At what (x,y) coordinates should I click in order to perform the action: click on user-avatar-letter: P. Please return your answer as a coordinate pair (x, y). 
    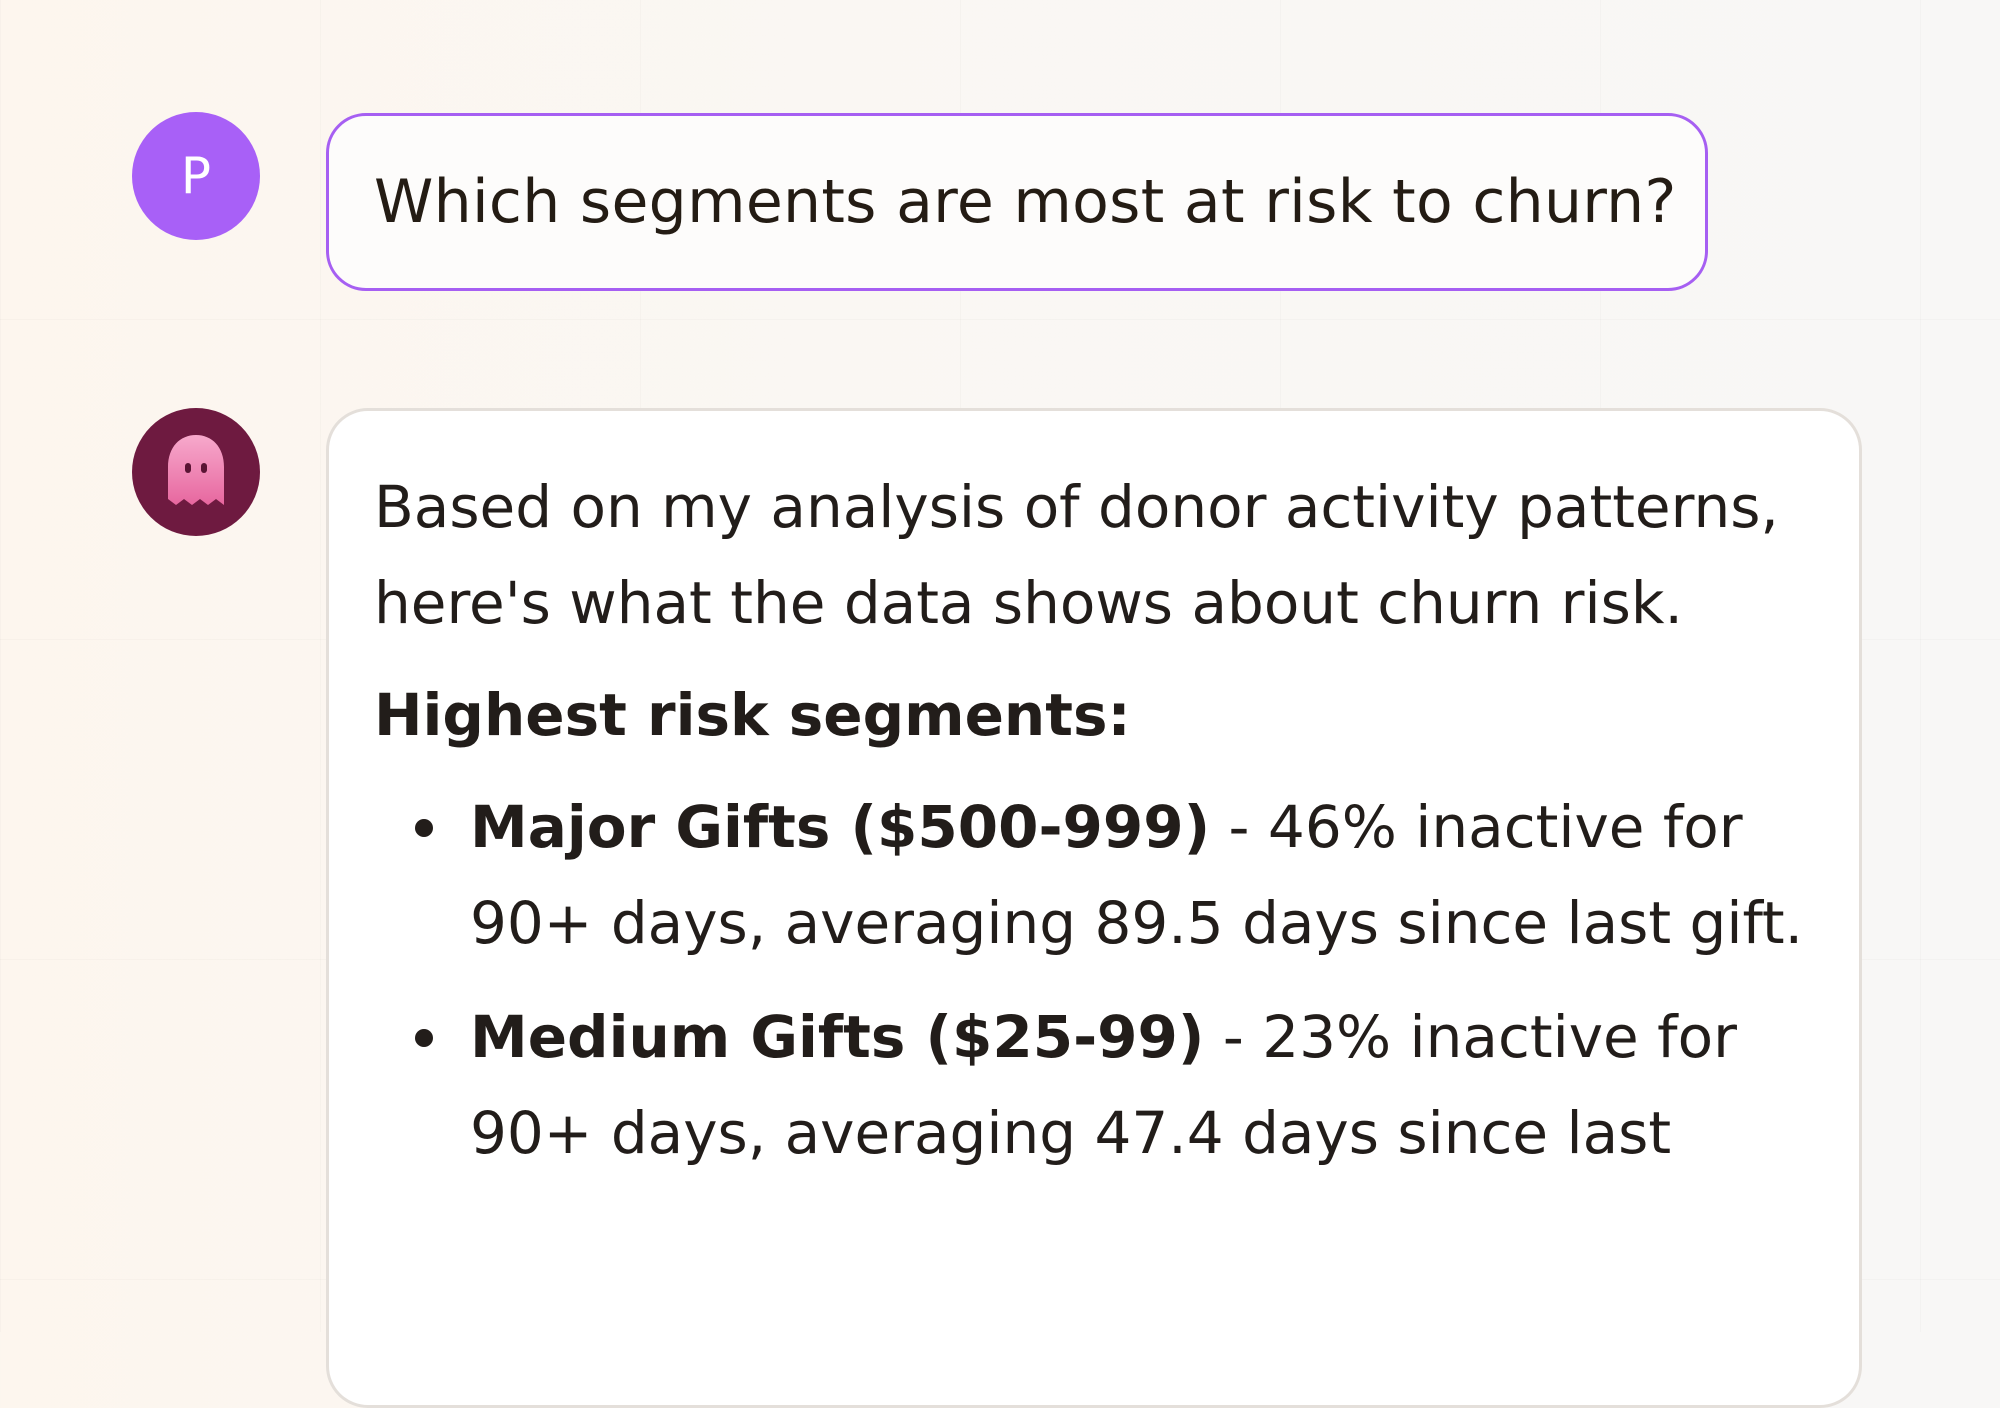
    Looking at the image, I should click on (196, 176).